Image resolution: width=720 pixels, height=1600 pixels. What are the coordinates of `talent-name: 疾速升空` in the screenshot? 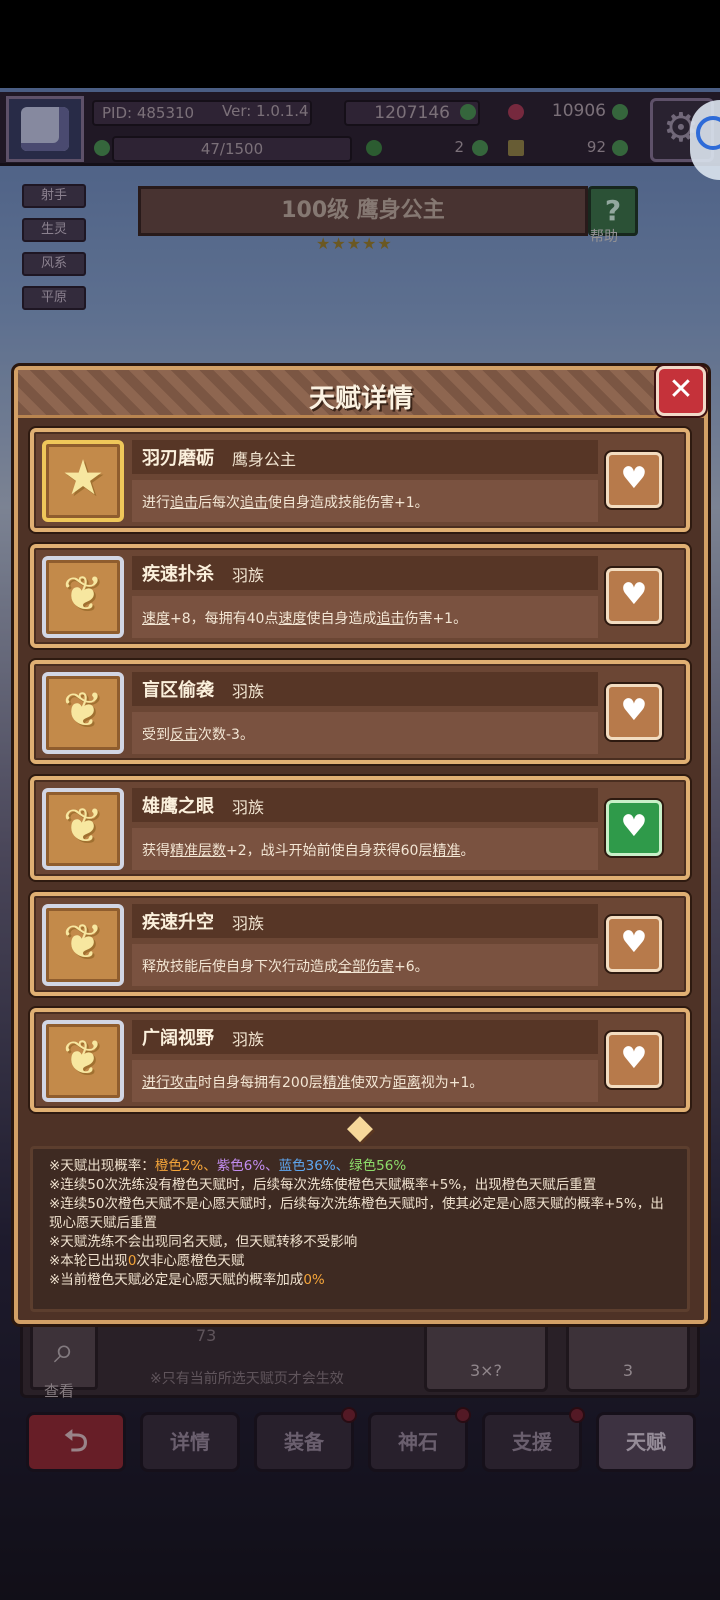 It's located at (178, 922).